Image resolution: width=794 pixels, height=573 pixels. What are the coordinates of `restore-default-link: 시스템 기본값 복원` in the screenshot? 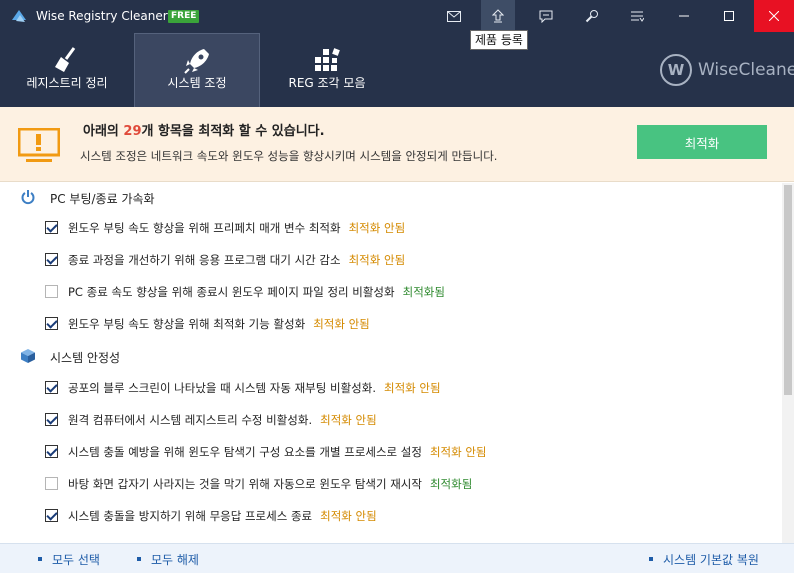 It's located at (704, 559).